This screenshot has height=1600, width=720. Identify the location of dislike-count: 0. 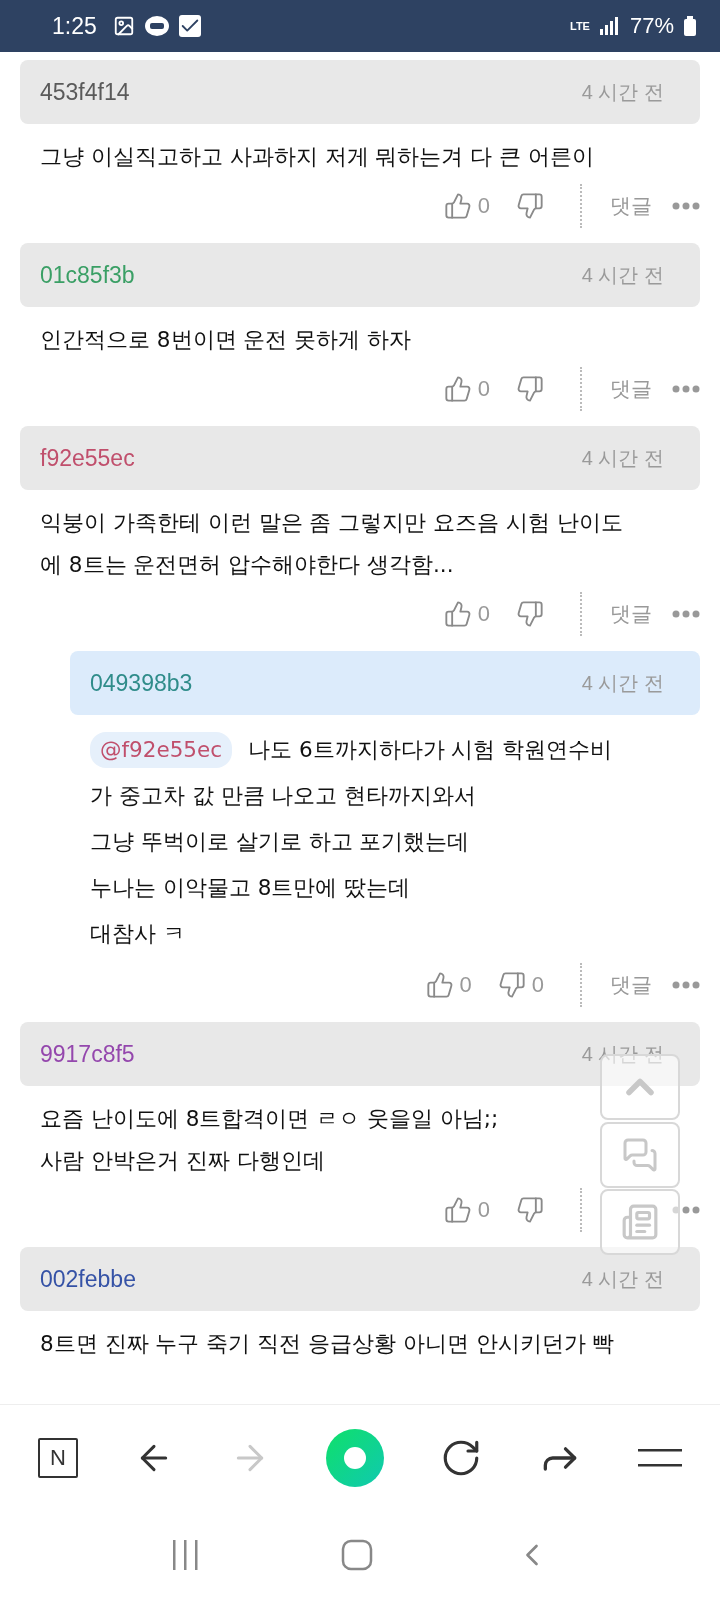
(537, 985).